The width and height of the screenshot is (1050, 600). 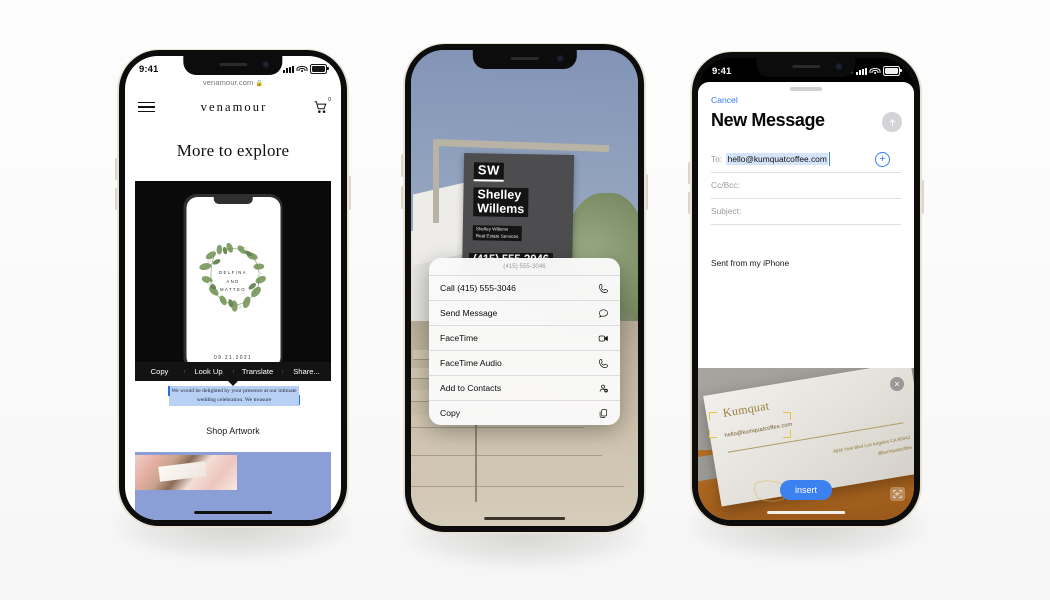 I want to click on wifi-icon, so click(x=302, y=69).